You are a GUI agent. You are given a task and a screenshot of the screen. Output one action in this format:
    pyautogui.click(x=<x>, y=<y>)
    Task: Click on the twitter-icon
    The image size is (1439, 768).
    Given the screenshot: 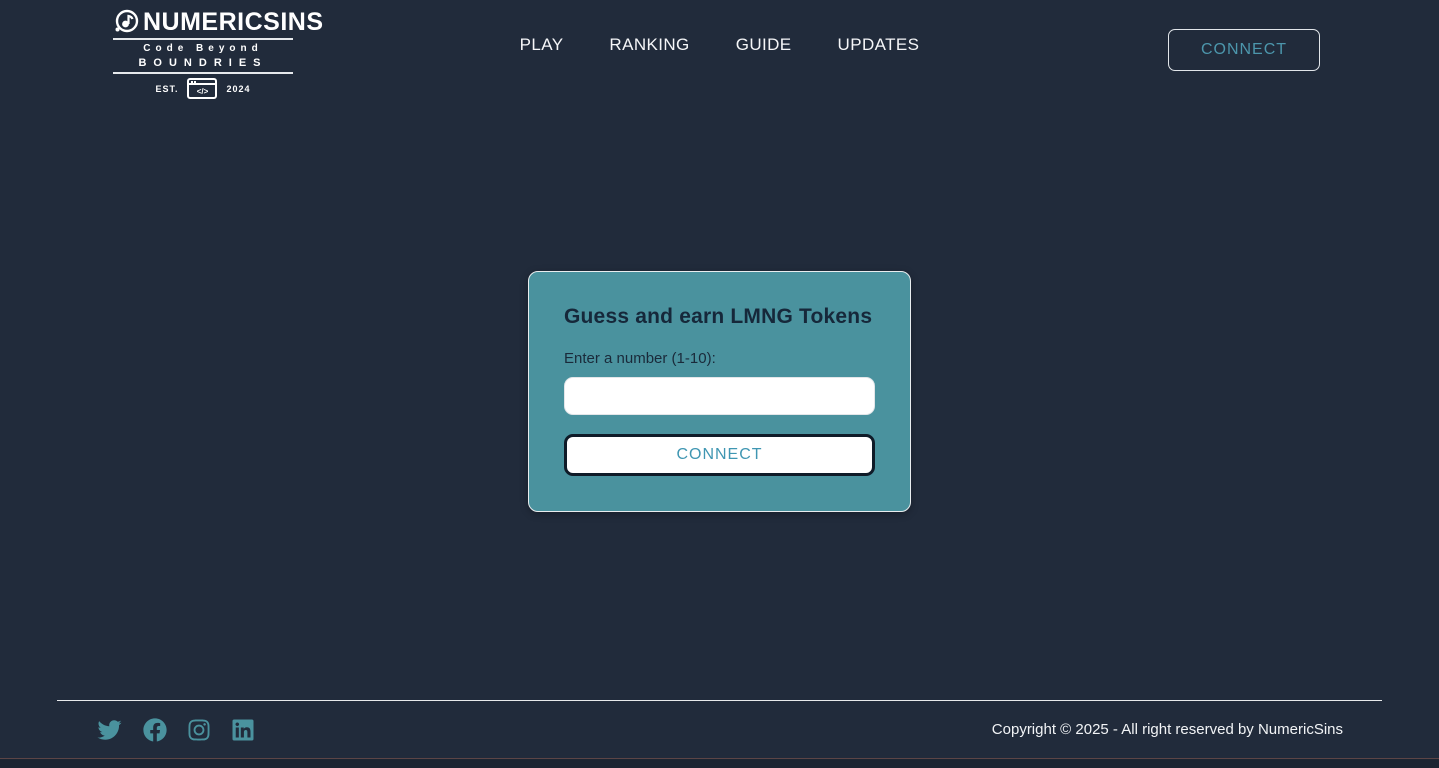 What is the action you would take?
    pyautogui.click(x=109, y=730)
    